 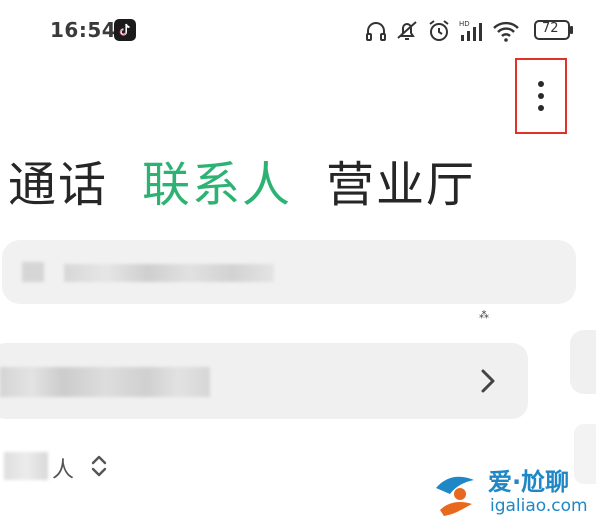 I want to click on watermark: 爱·尬聊 igaliao.com, so click(x=510, y=493).